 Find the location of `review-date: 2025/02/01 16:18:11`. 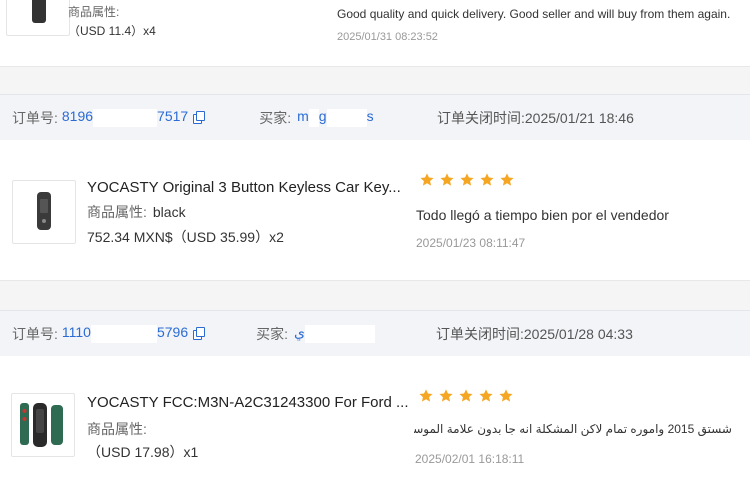

review-date: 2025/02/01 16:18:11 is located at coordinates (470, 459).